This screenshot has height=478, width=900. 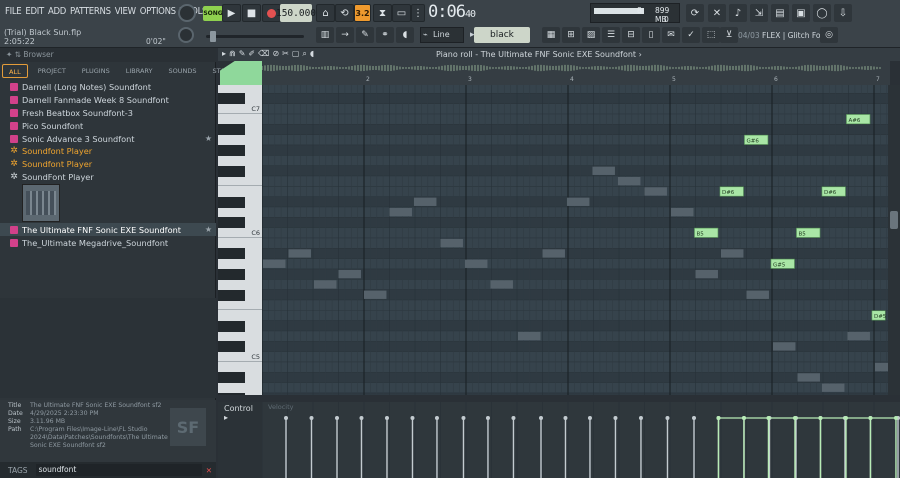 I want to click on delete-icon: ⌫, so click(x=263, y=54).